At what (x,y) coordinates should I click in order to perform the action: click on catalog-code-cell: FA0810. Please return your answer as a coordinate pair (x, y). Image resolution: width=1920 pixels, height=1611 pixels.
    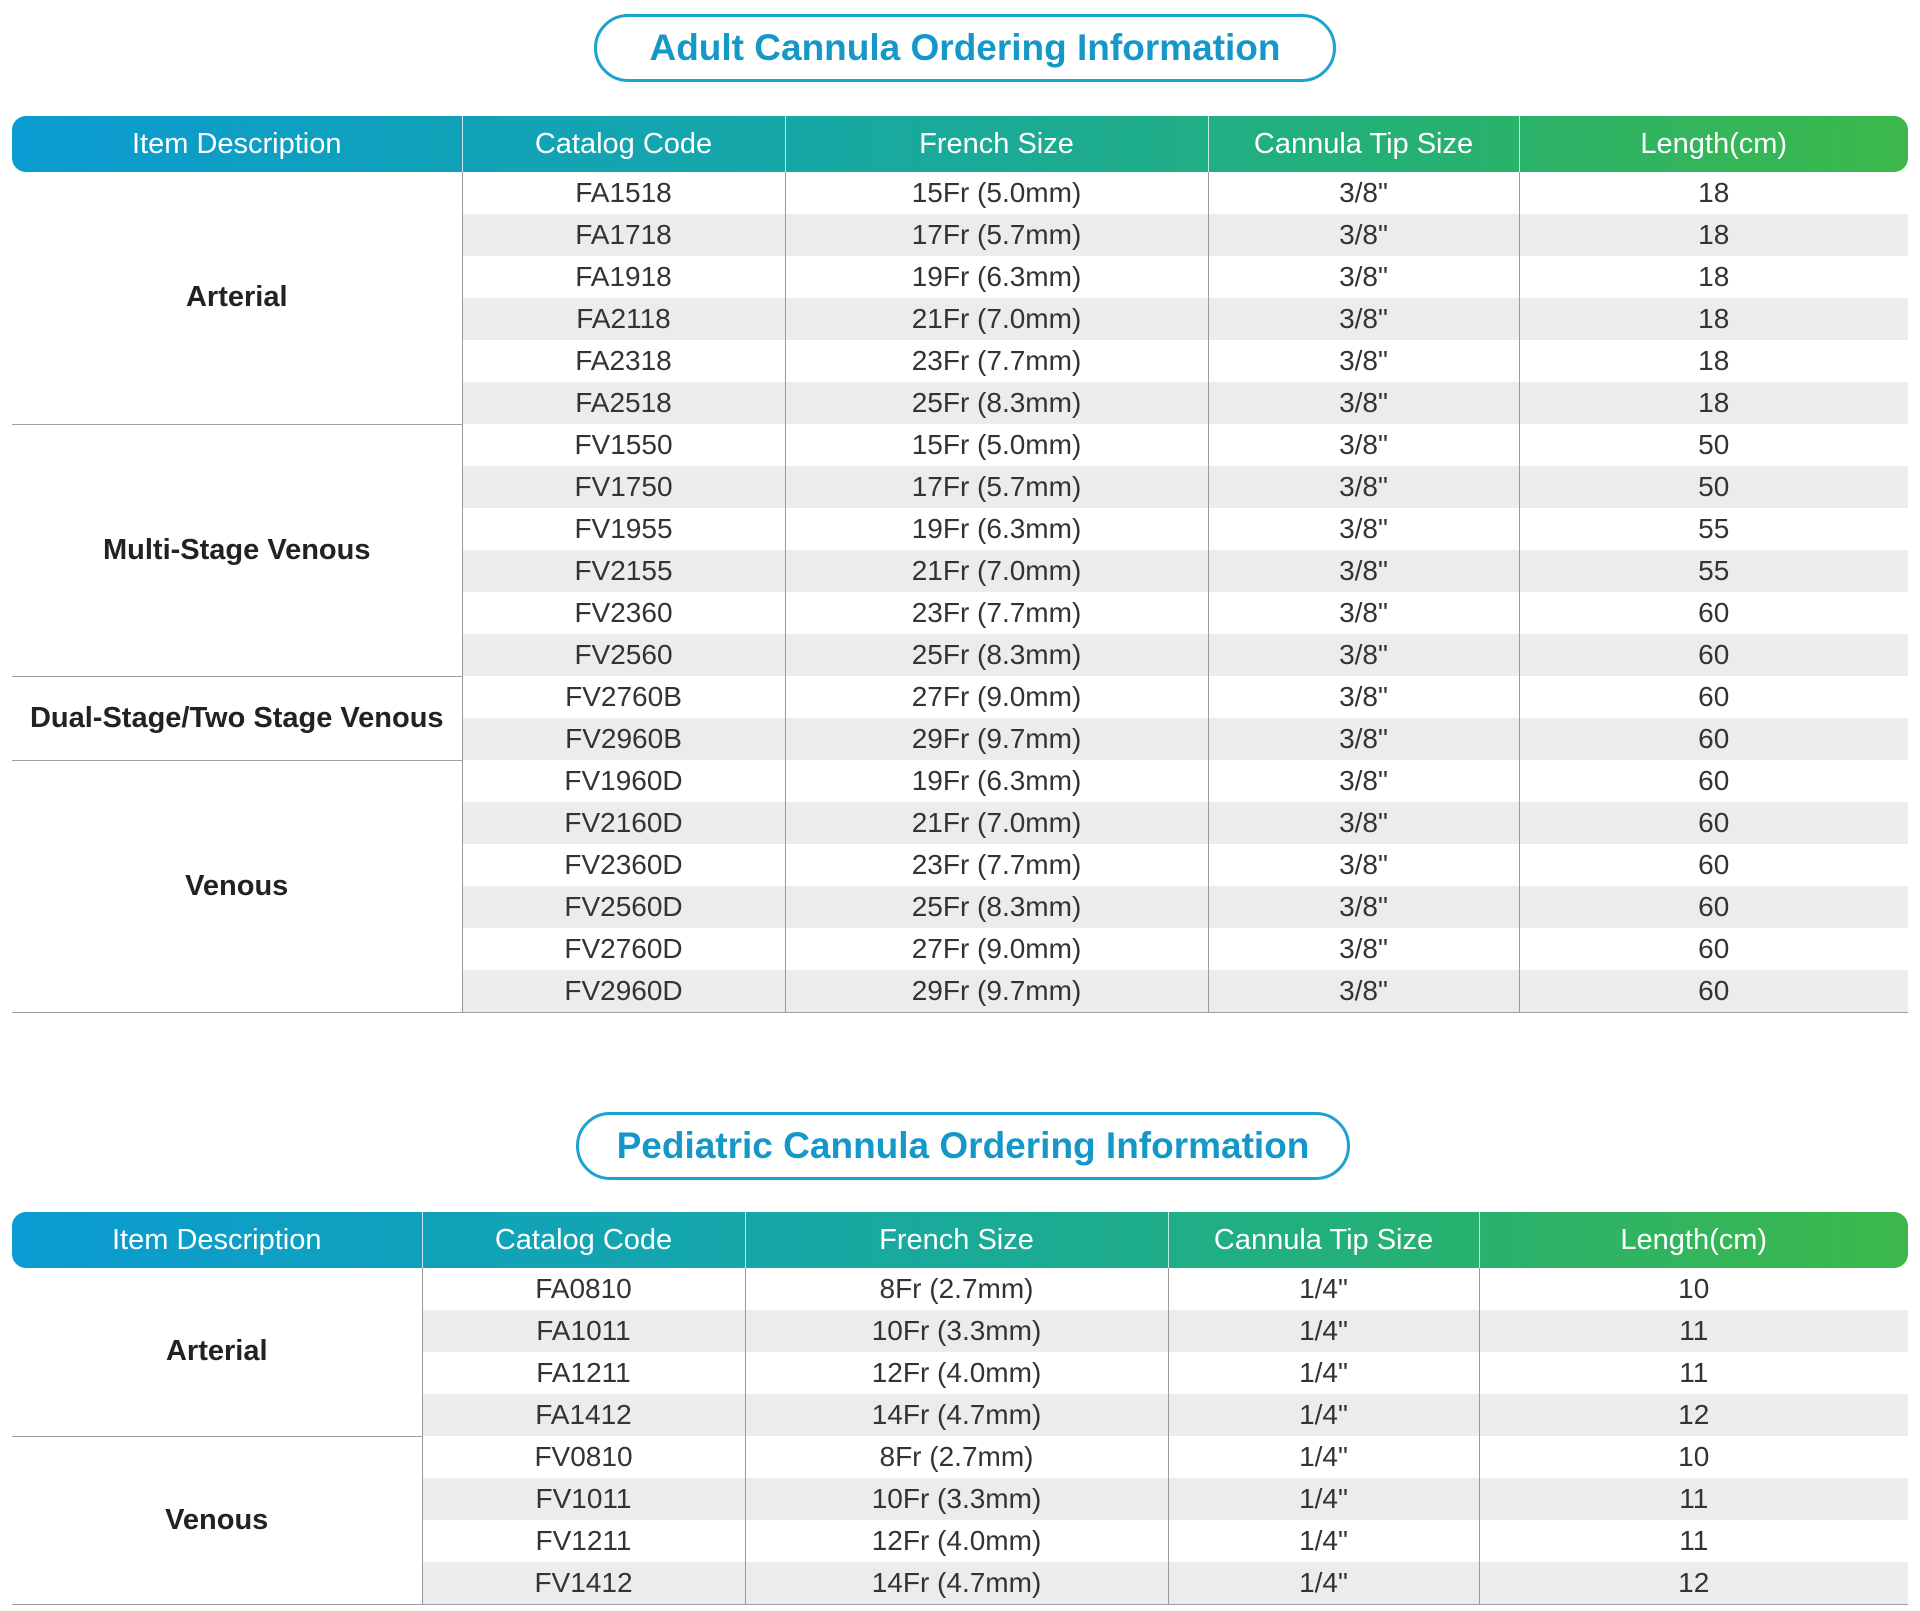
    Looking at the image, I should click on (583, 1289).